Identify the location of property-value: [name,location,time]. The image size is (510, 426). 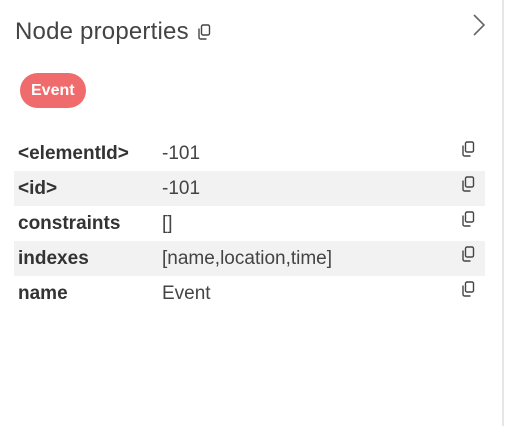
(247, 258).